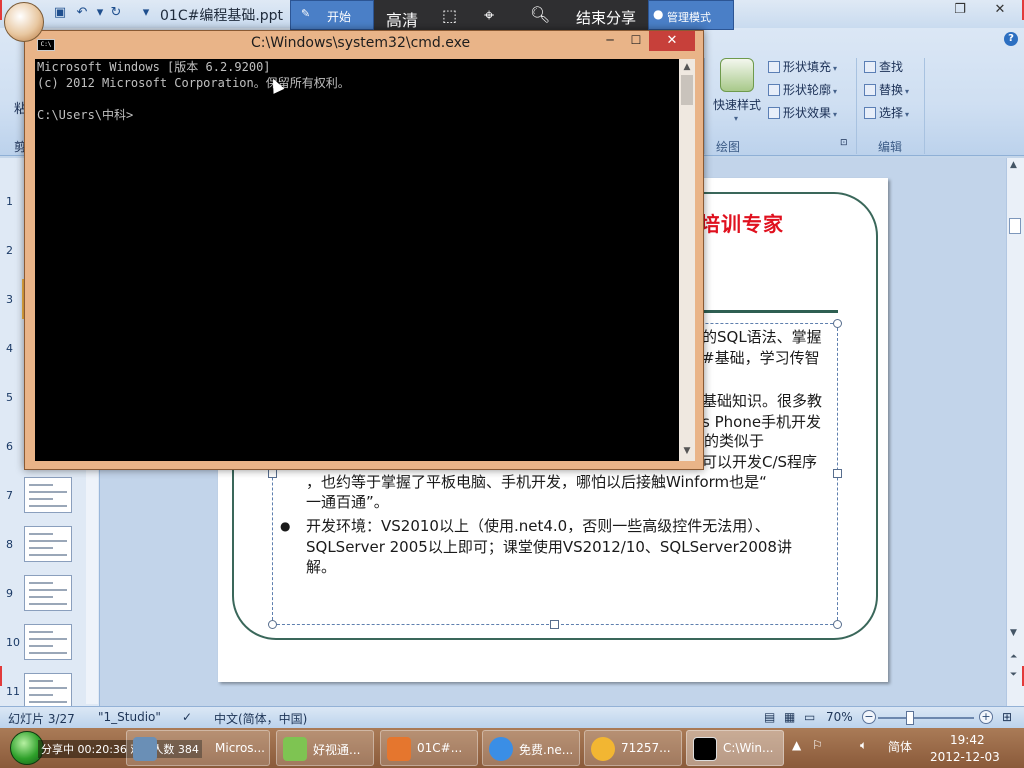  I want to click on previous-slide-icon: ⏶, so click(1013, 657).